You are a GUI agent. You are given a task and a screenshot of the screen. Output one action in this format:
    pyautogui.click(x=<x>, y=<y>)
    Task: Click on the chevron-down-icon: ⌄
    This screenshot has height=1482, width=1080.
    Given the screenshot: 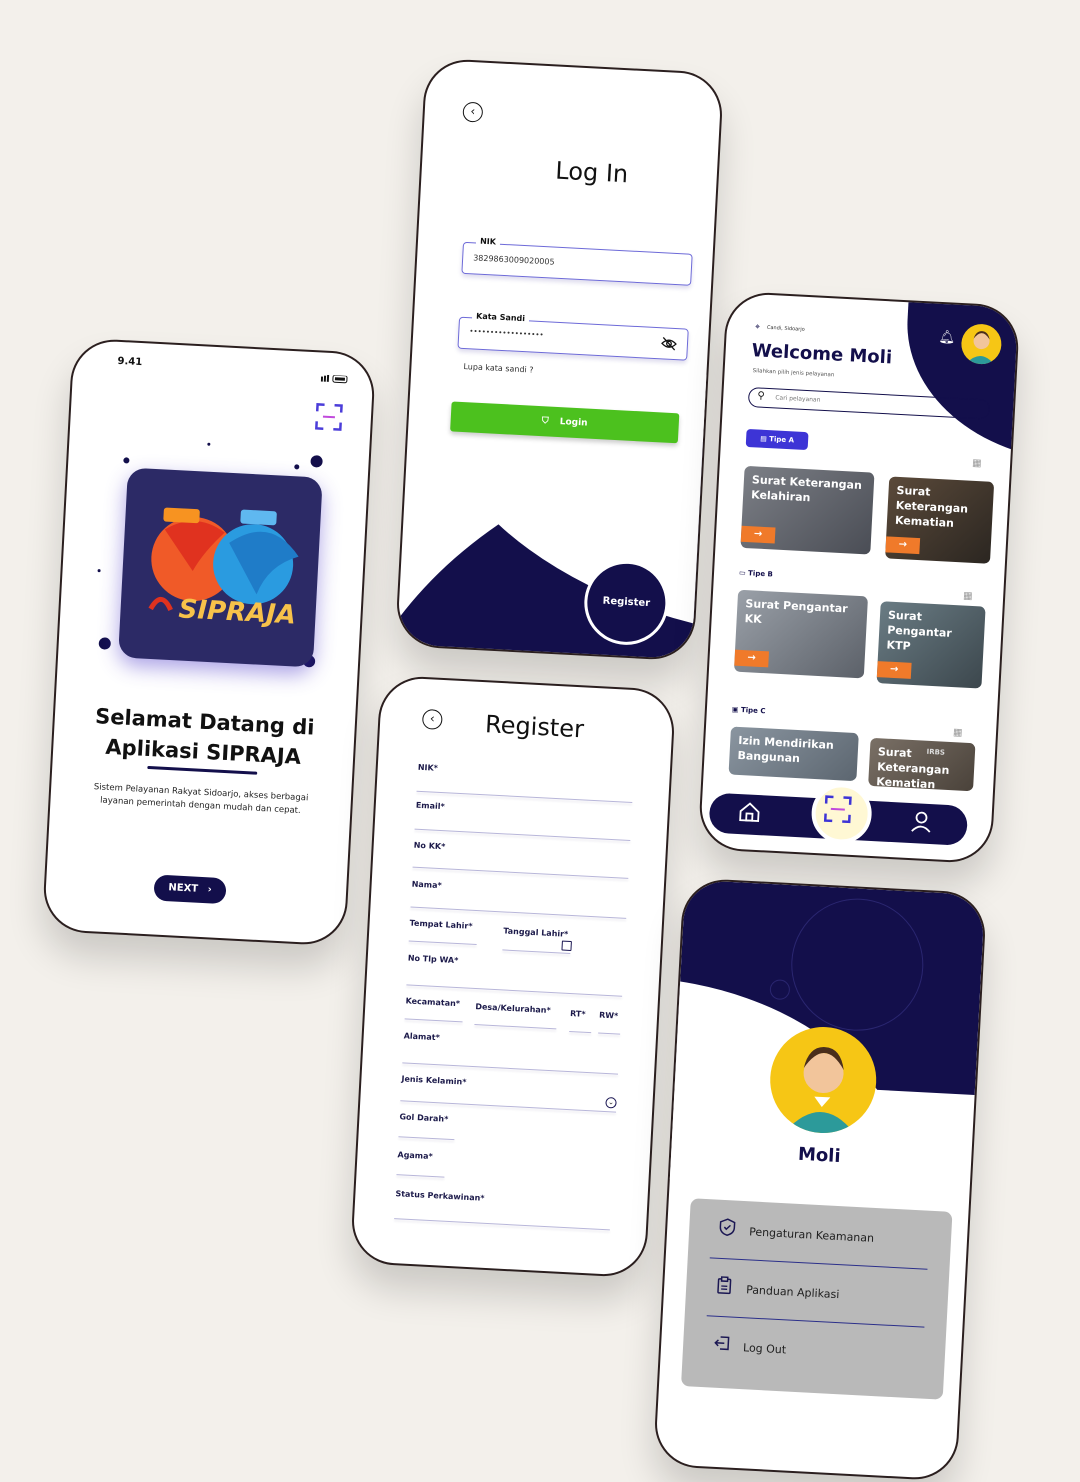 What is the action you would take?
    pyautogui.click(x=611, y=1103)
    